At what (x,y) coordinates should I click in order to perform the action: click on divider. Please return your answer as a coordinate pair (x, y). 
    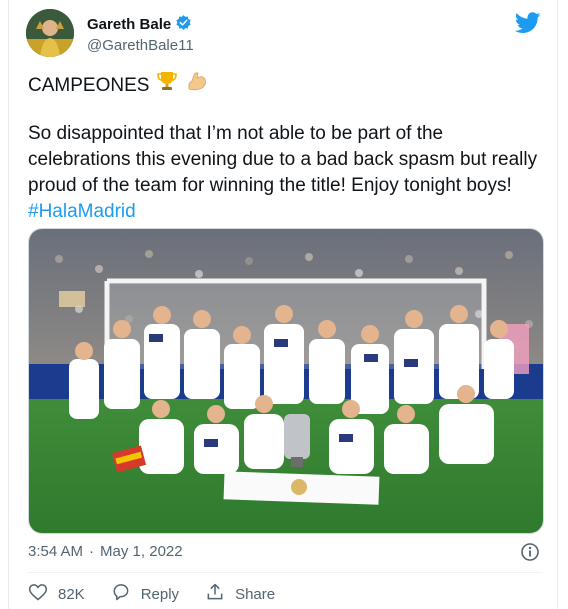
    Looking at the image, I should click on (284, 572).